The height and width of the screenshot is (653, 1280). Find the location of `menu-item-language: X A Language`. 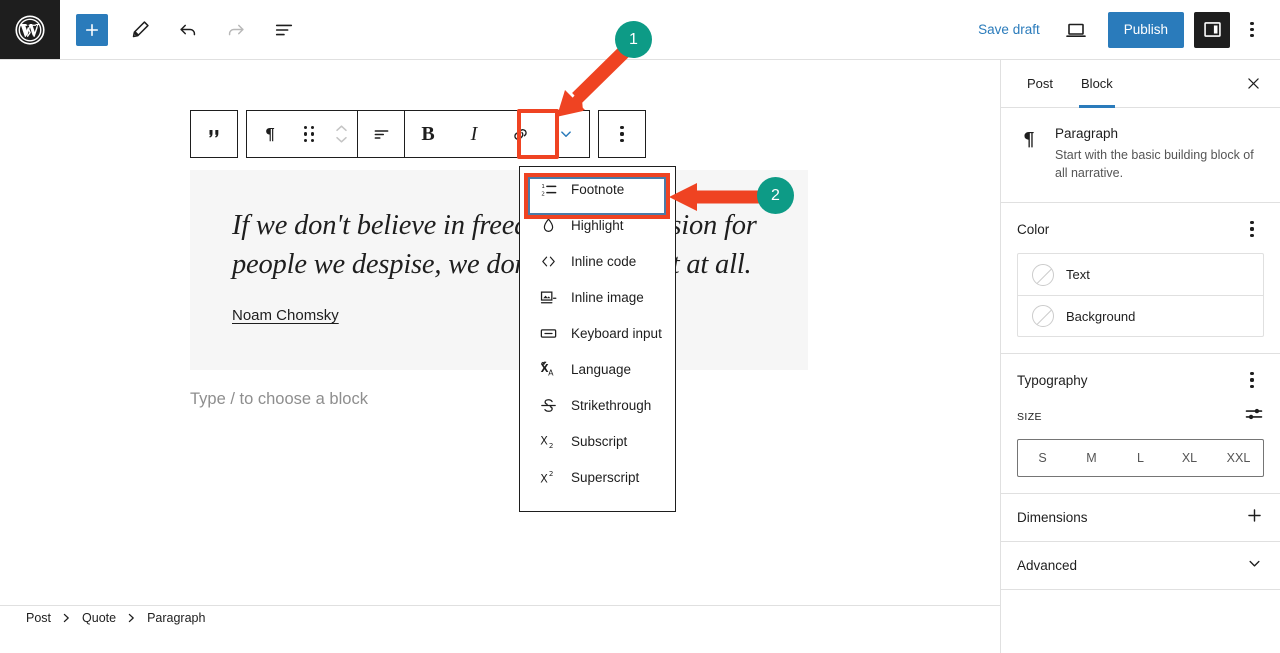

menu-item-language: X A Language is located at coordinates (597, 369).